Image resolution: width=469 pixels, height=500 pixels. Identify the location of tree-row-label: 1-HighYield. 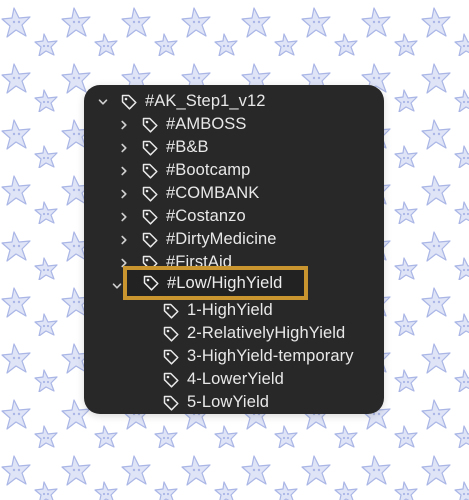
(230, 310).